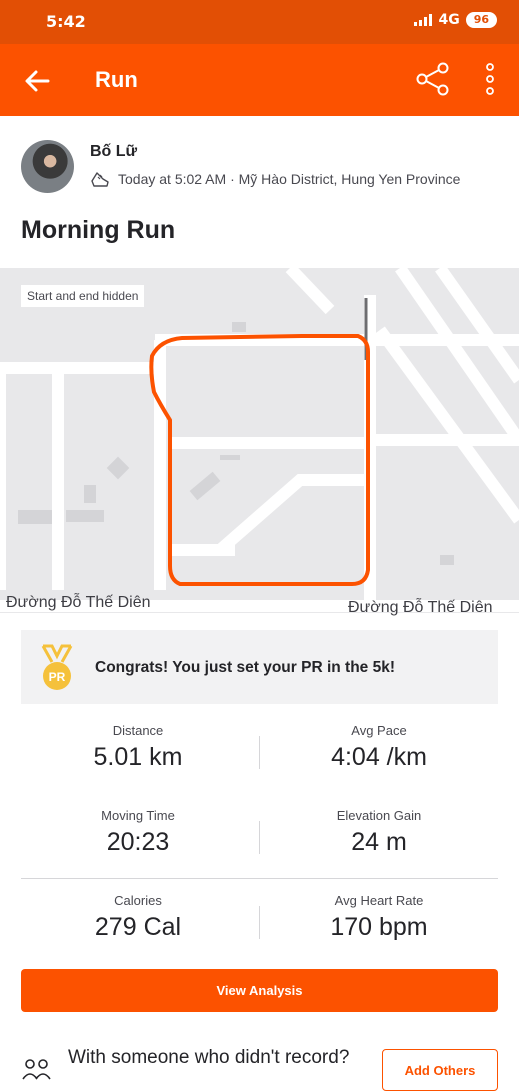  Describe the element at coordinates (209, 1057) in the screenshot. I see `with-someone-text: With someone who didn't record?` at that location.